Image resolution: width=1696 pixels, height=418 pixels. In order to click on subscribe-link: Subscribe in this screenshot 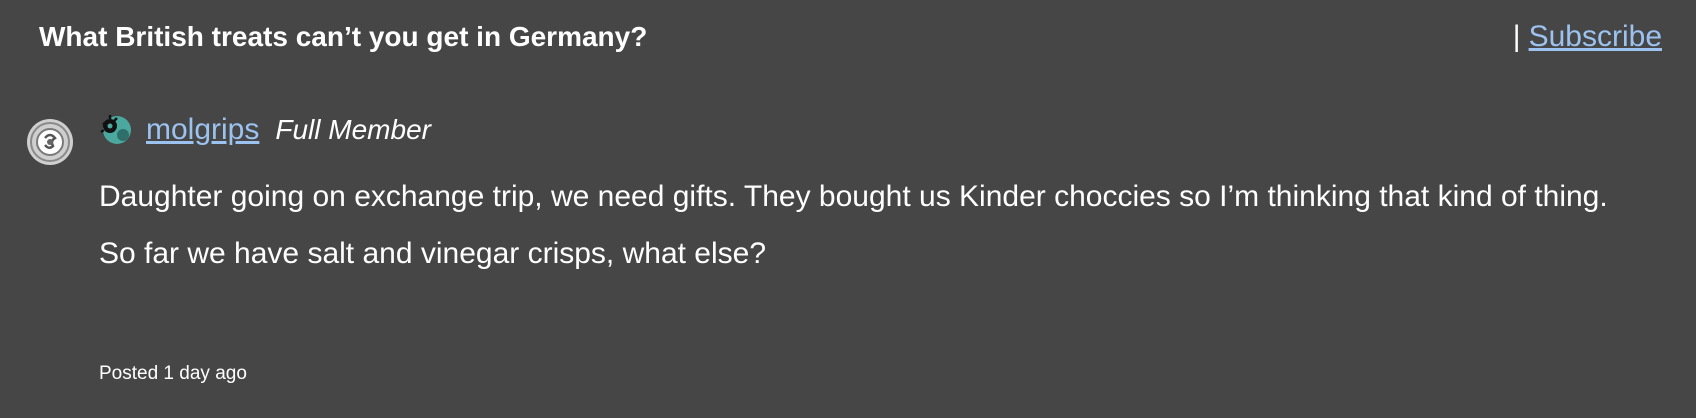, I will do `click(1595, 36)`.